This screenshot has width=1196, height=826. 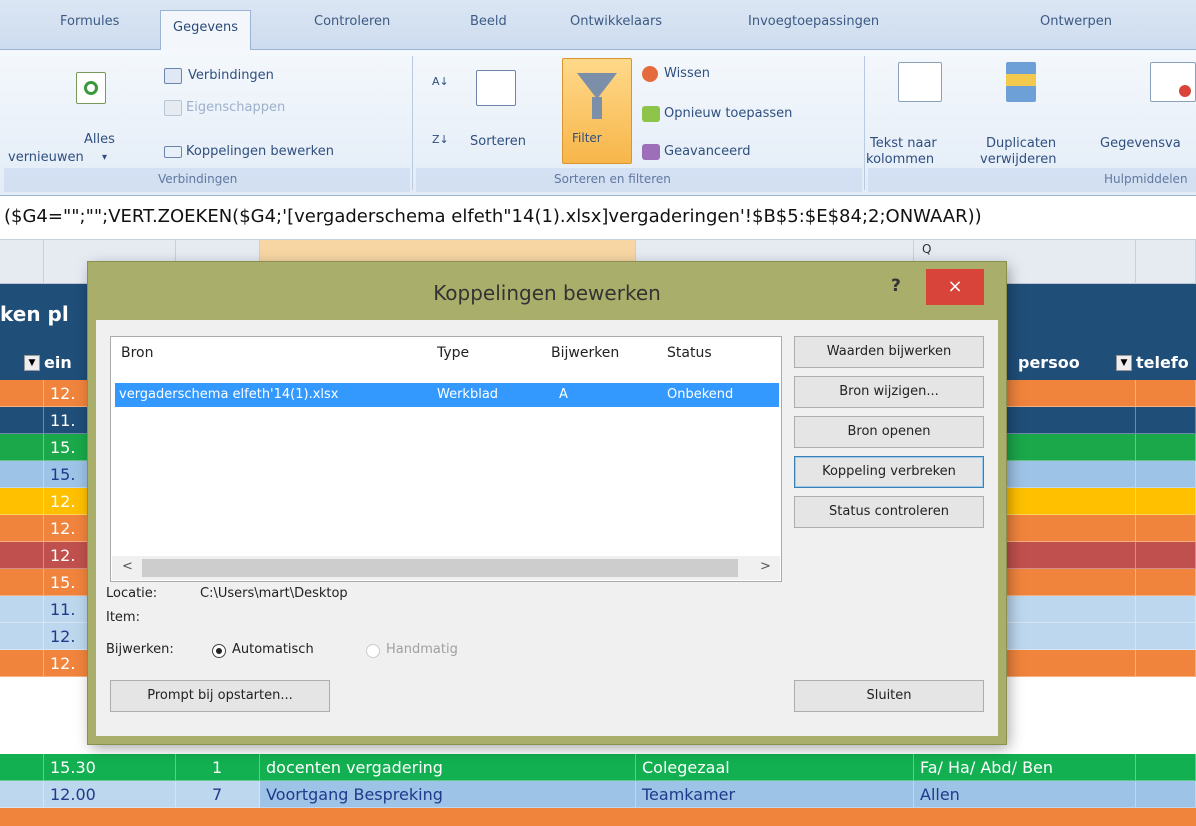 What do you see at coordinates (260, 152) in the screenshot?
I see `edit-links-button: Koppelingen bewerken` at bounding box center [260, 152].